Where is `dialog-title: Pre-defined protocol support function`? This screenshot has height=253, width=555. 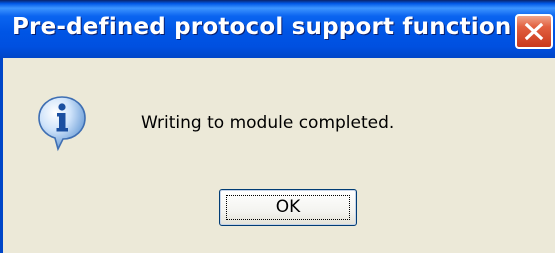
dialog-title: Pre-defined protocol support function is located at coordinates (262, 27).